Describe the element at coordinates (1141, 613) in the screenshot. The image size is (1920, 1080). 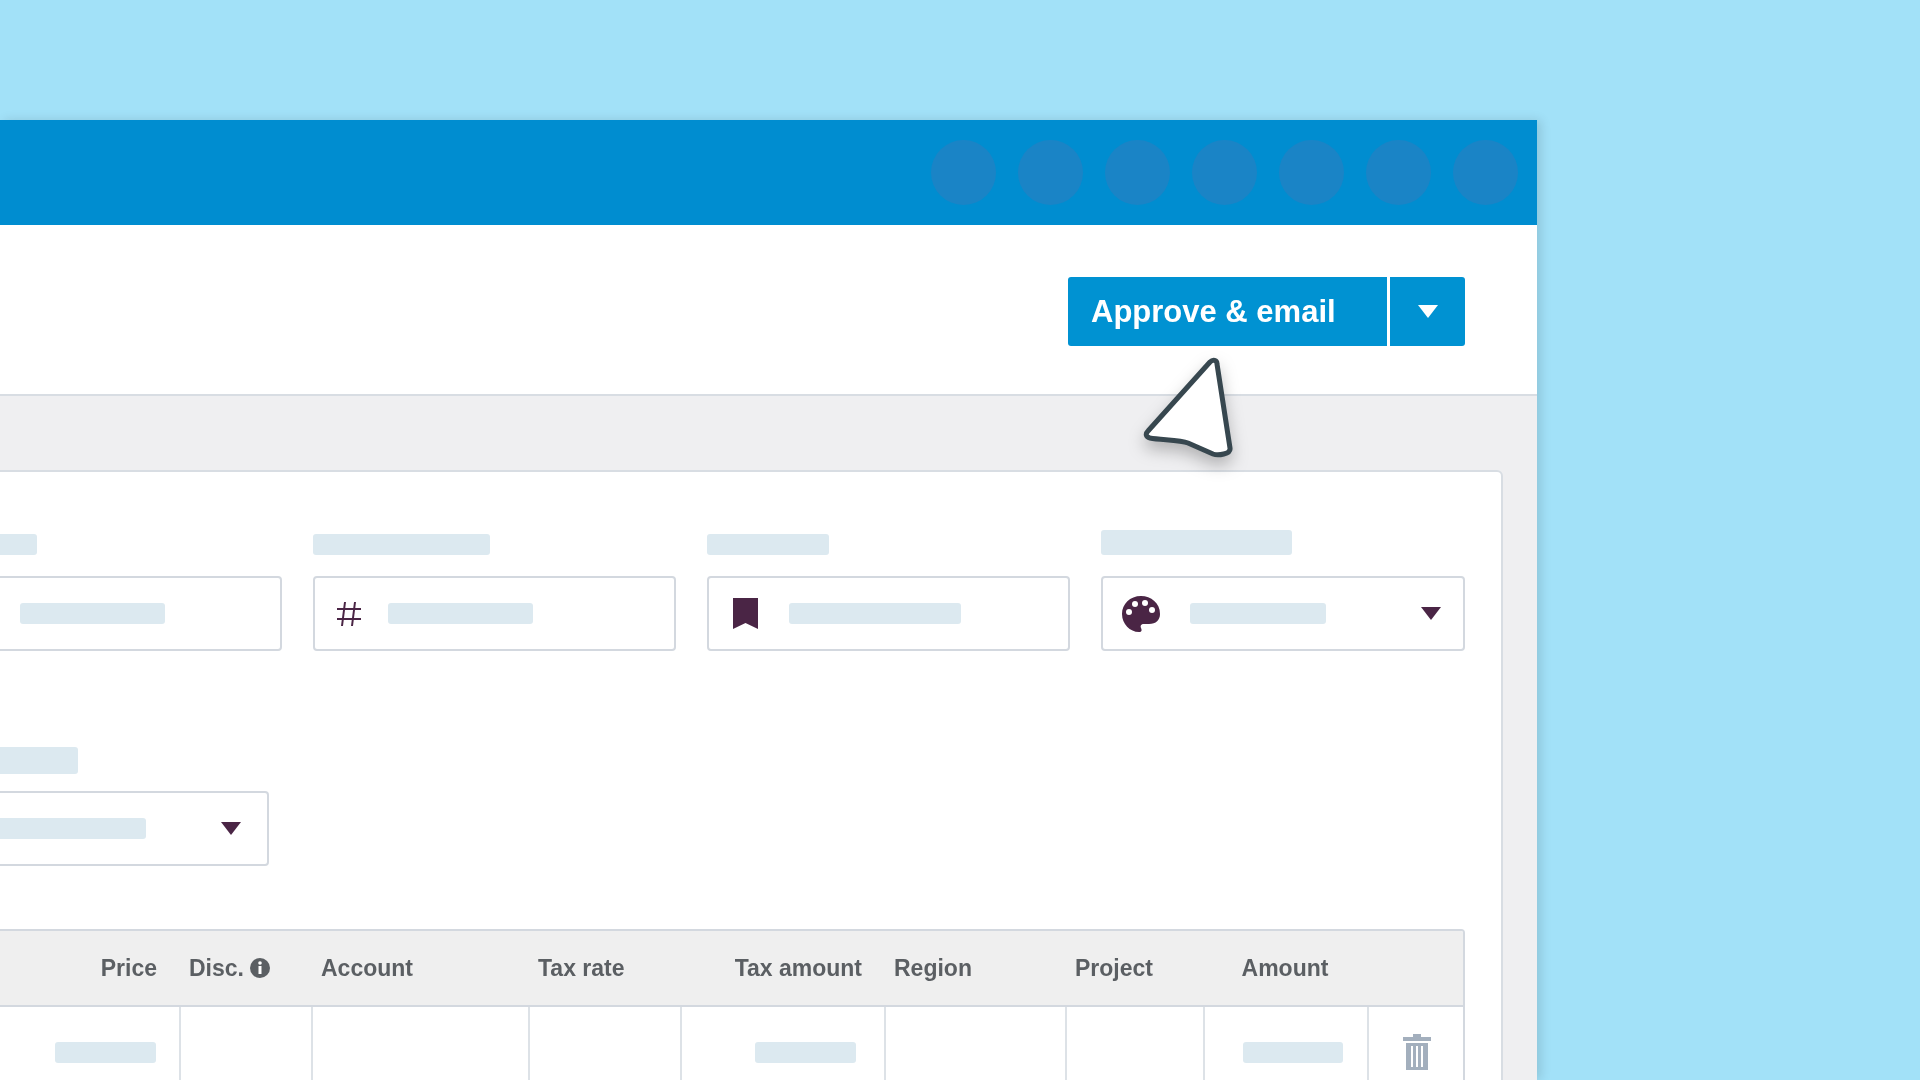
I see `palette-icon` at that location.